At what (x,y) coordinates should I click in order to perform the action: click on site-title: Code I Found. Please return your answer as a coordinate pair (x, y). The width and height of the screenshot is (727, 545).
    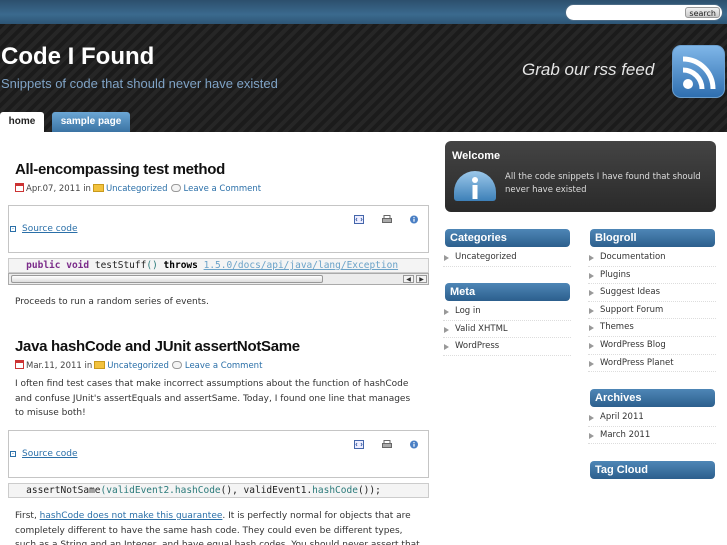
    Looking at the image, I should click on (77, 57).